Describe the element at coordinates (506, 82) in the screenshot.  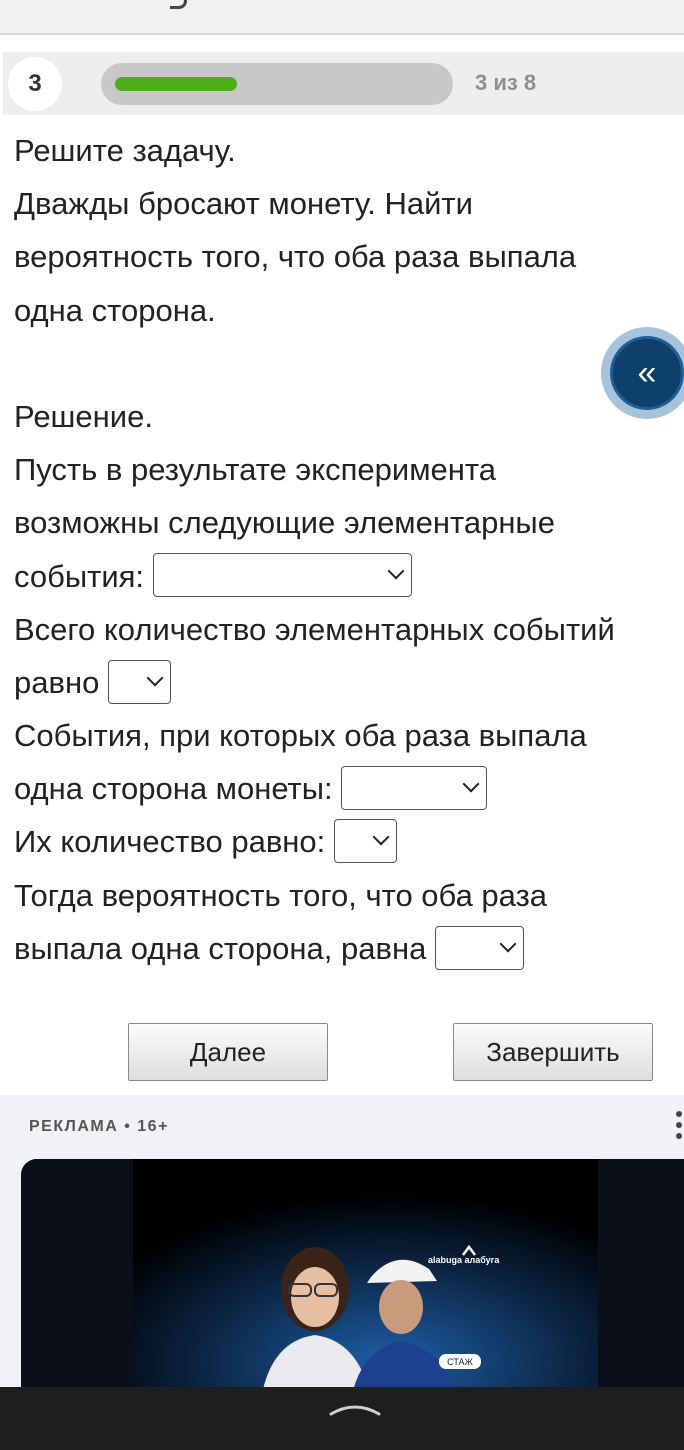
I see `question-counter: 3 из 8` at that location.